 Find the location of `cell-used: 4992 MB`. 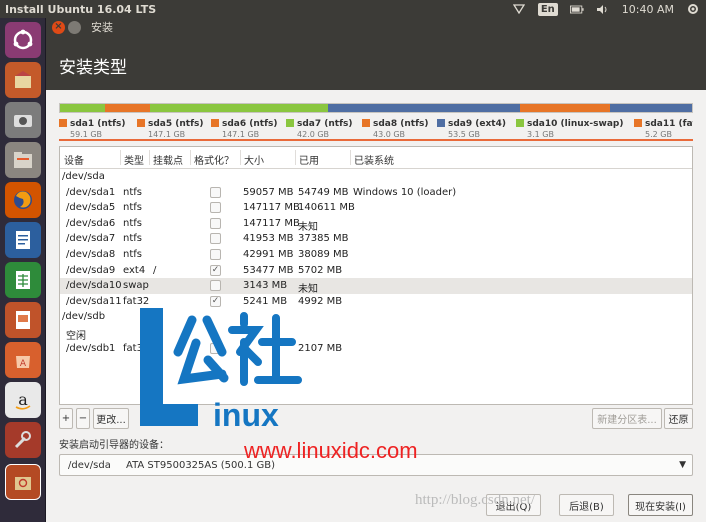

cell-used: 4992 MB is located at coordinates (320, 301).